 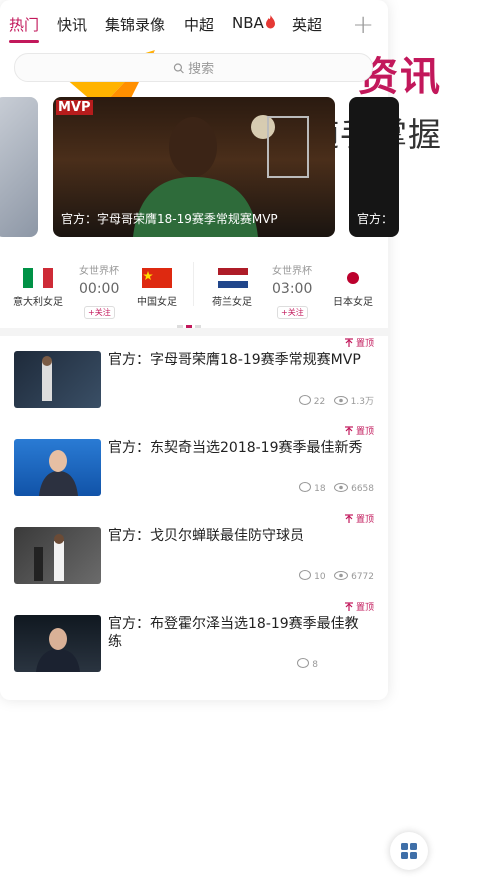 I want to click on follow-button-1: +关注, so click(x=99, y=312).